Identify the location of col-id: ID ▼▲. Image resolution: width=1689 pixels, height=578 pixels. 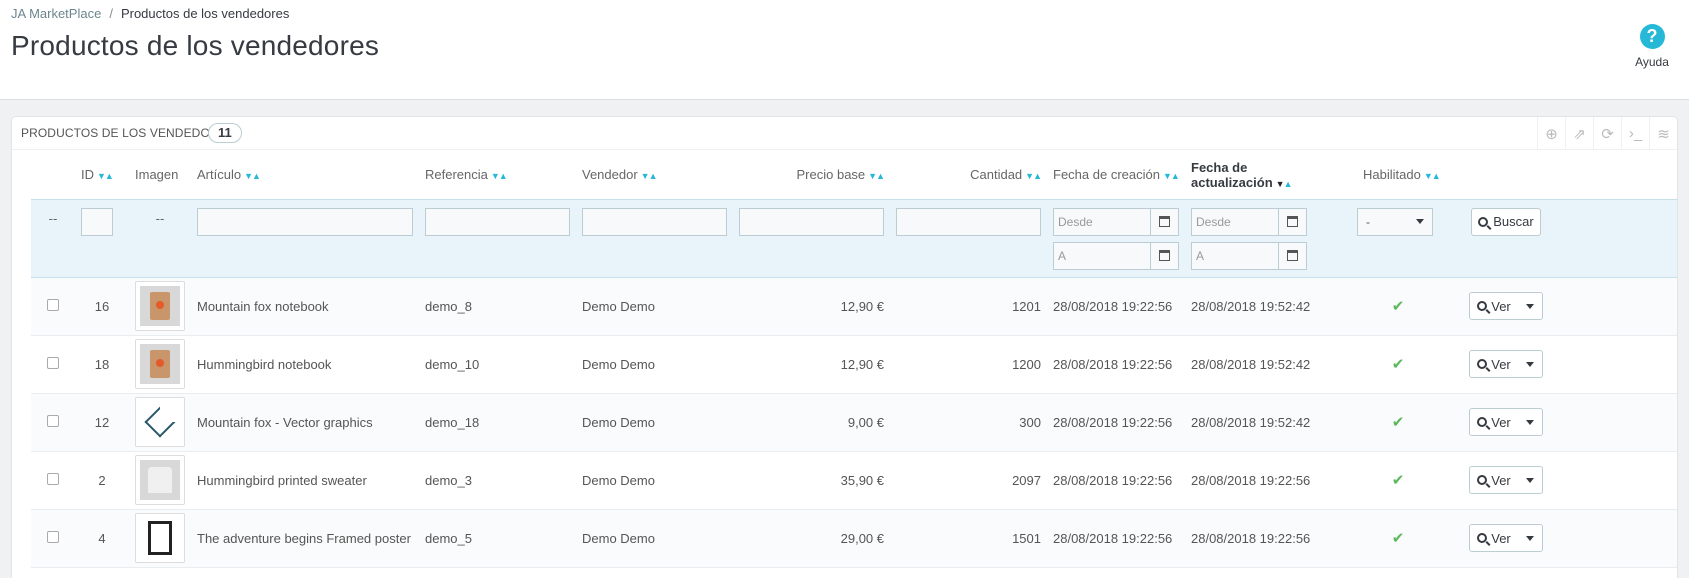
(102, 175).